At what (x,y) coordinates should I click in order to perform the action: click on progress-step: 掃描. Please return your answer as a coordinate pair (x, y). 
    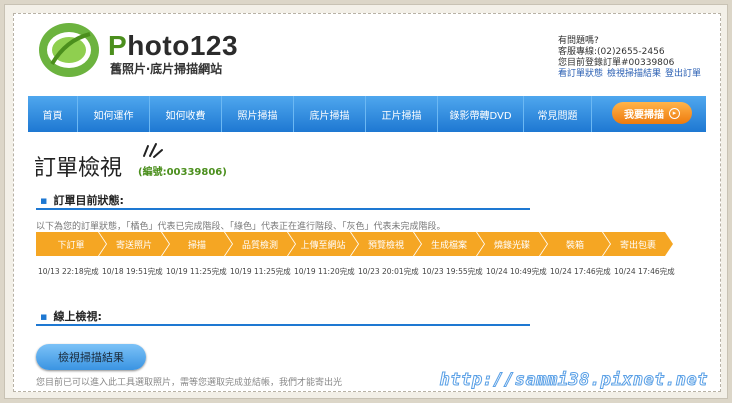
    Looking at the image, I should click on (197, 244).